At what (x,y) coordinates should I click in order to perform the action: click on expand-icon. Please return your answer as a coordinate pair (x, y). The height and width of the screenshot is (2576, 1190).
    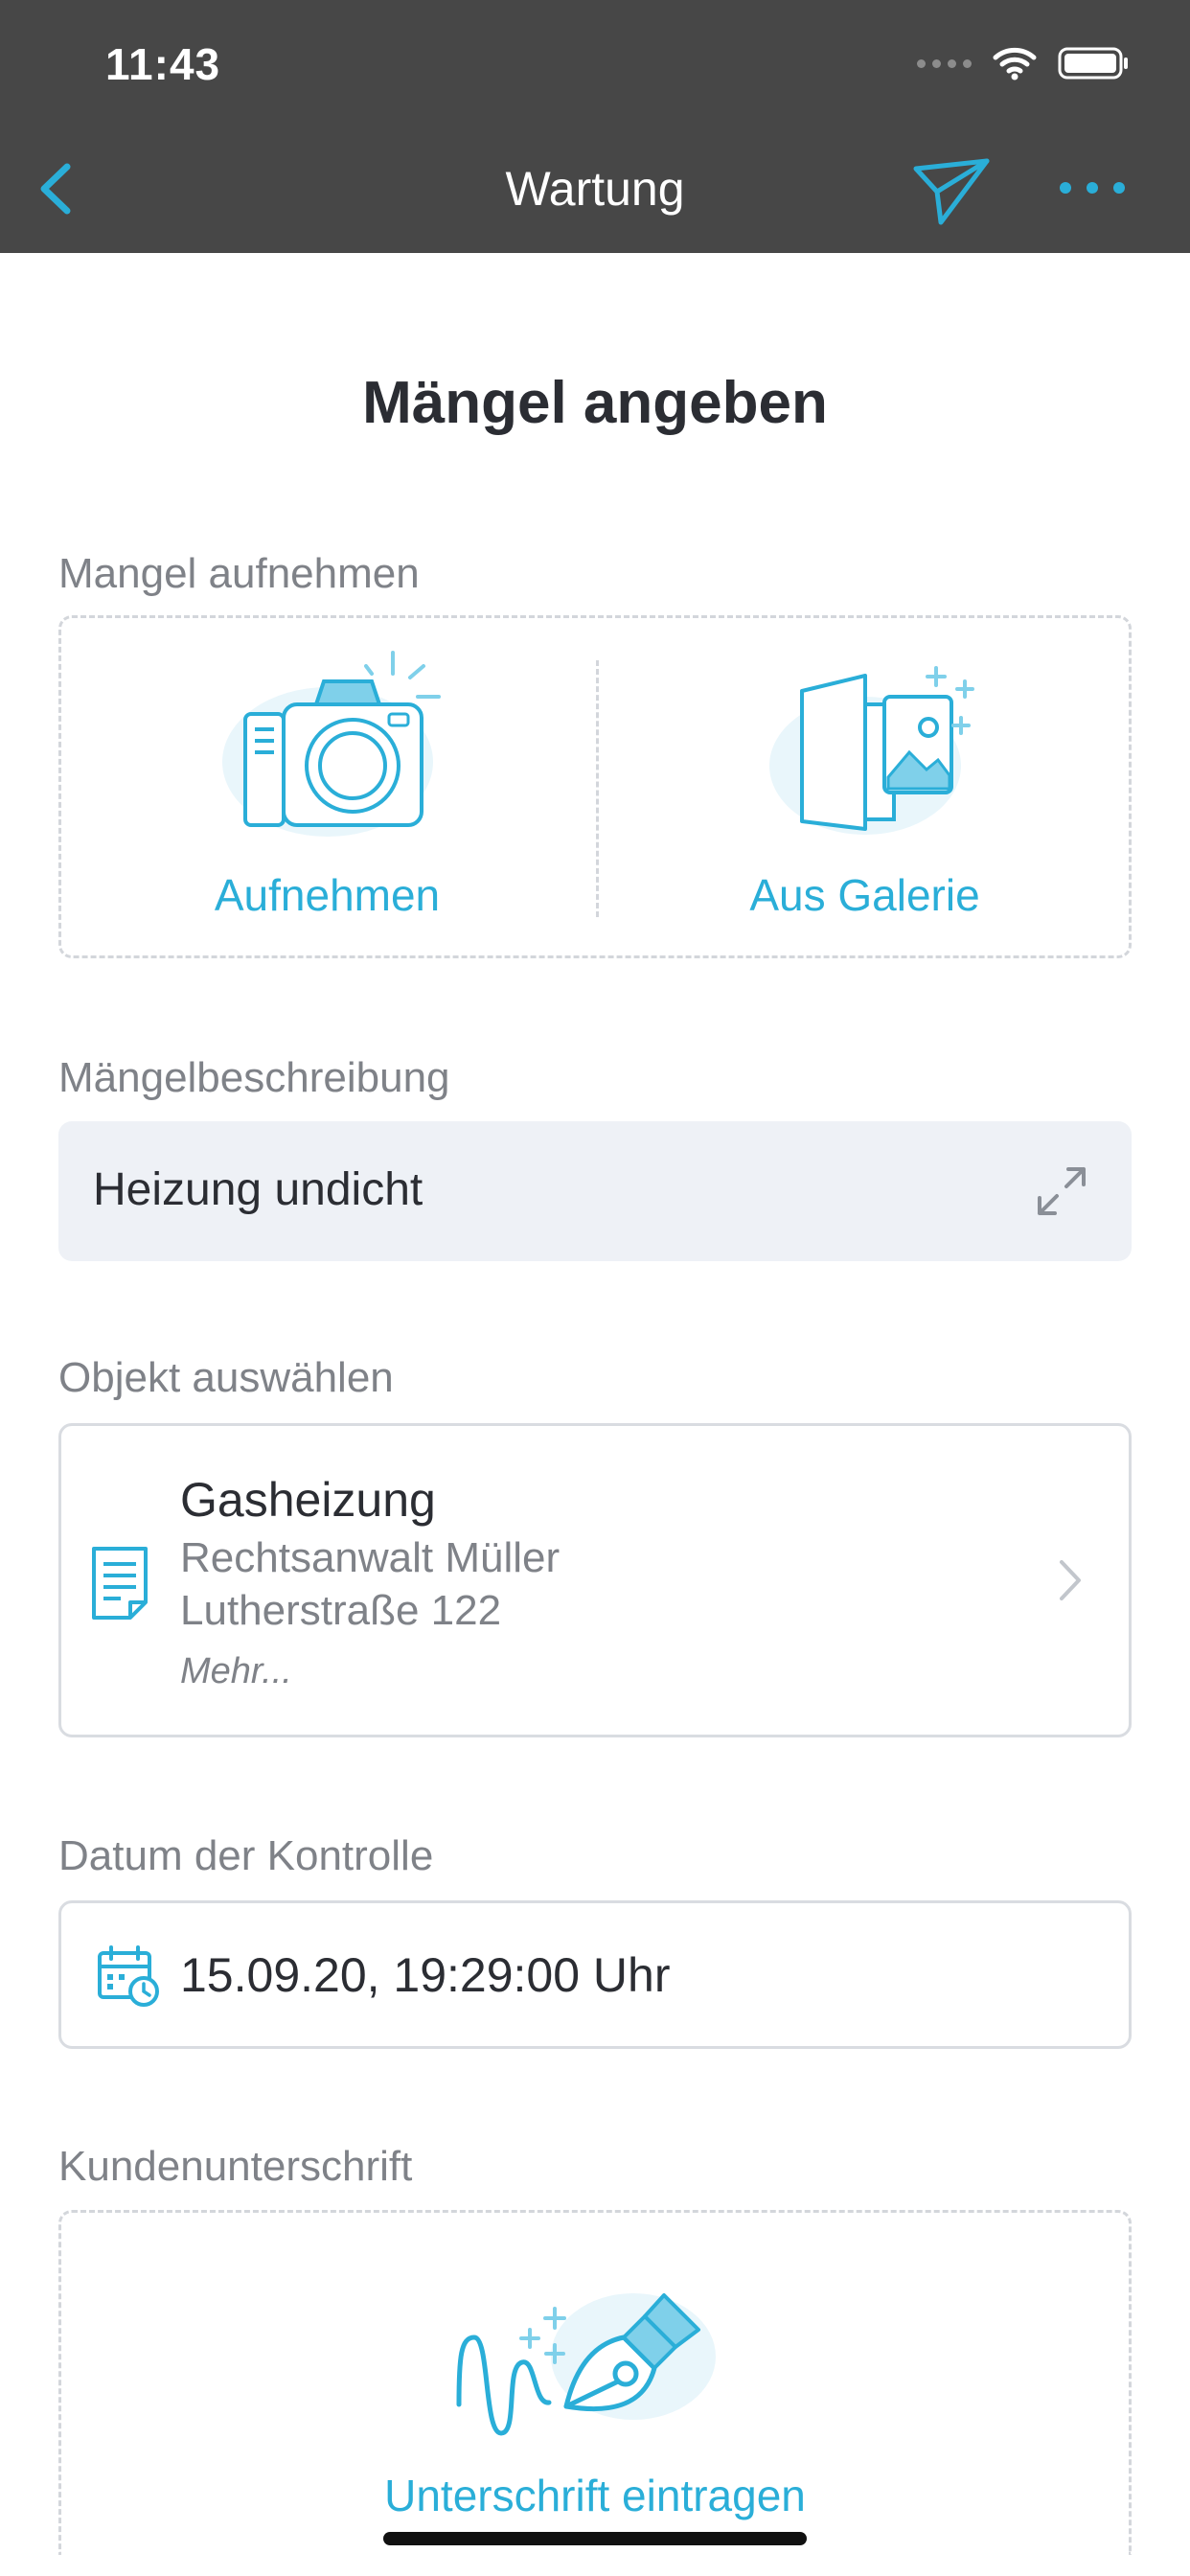
    Looking at the image, I should click on (1062, 1191).